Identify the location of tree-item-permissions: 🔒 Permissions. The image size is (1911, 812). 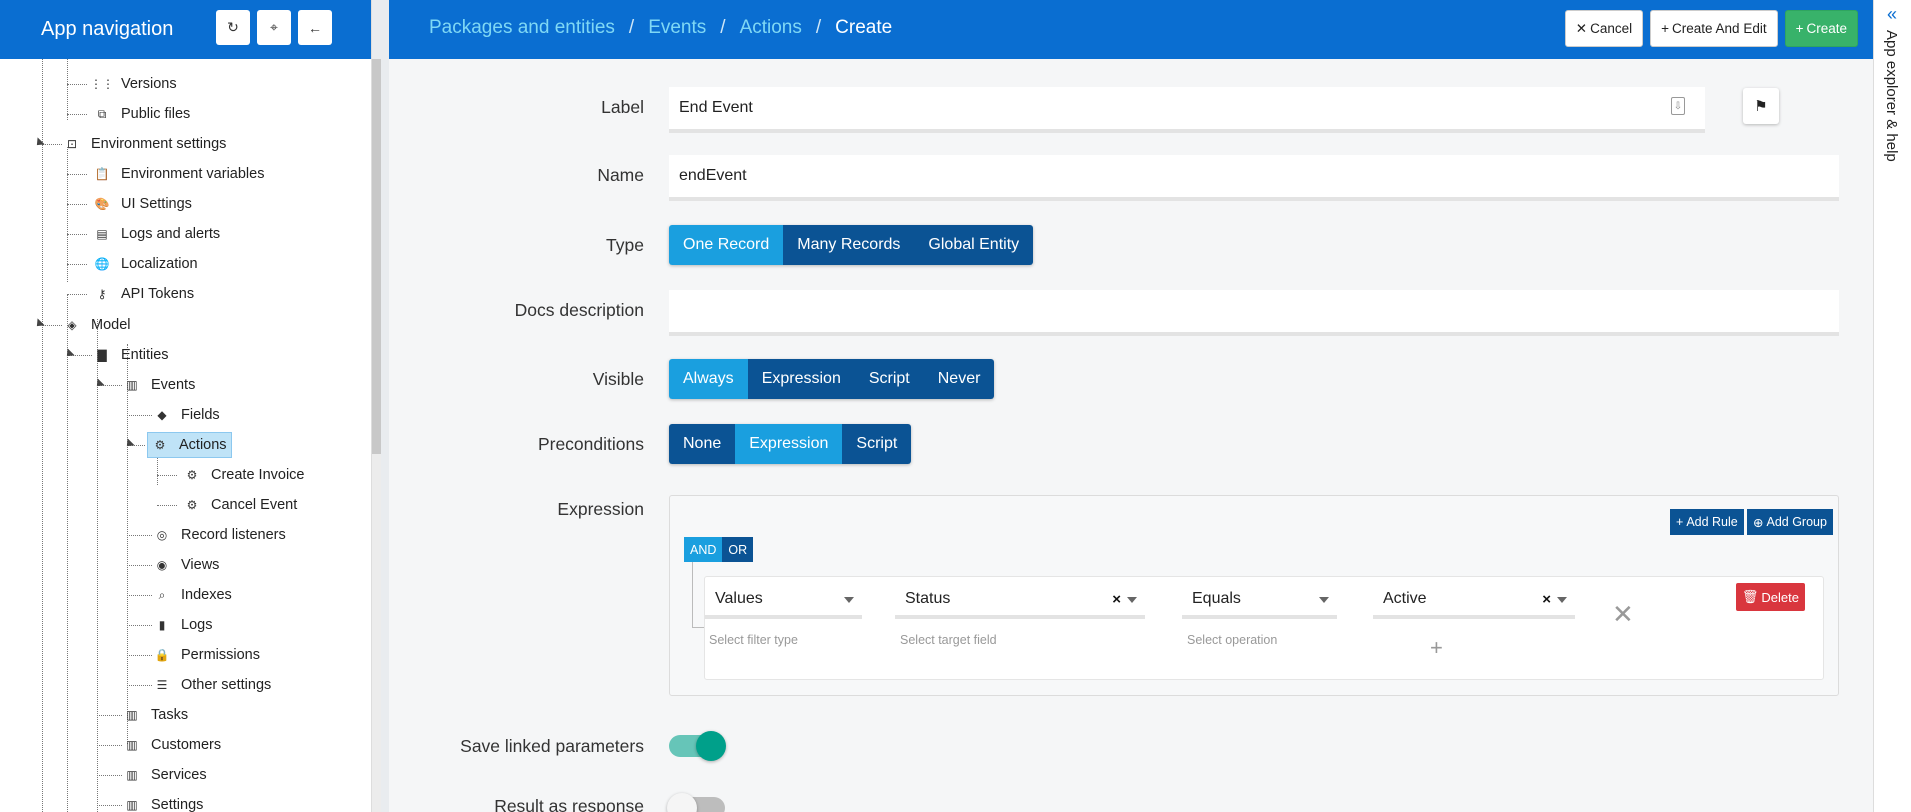
(206, 655).